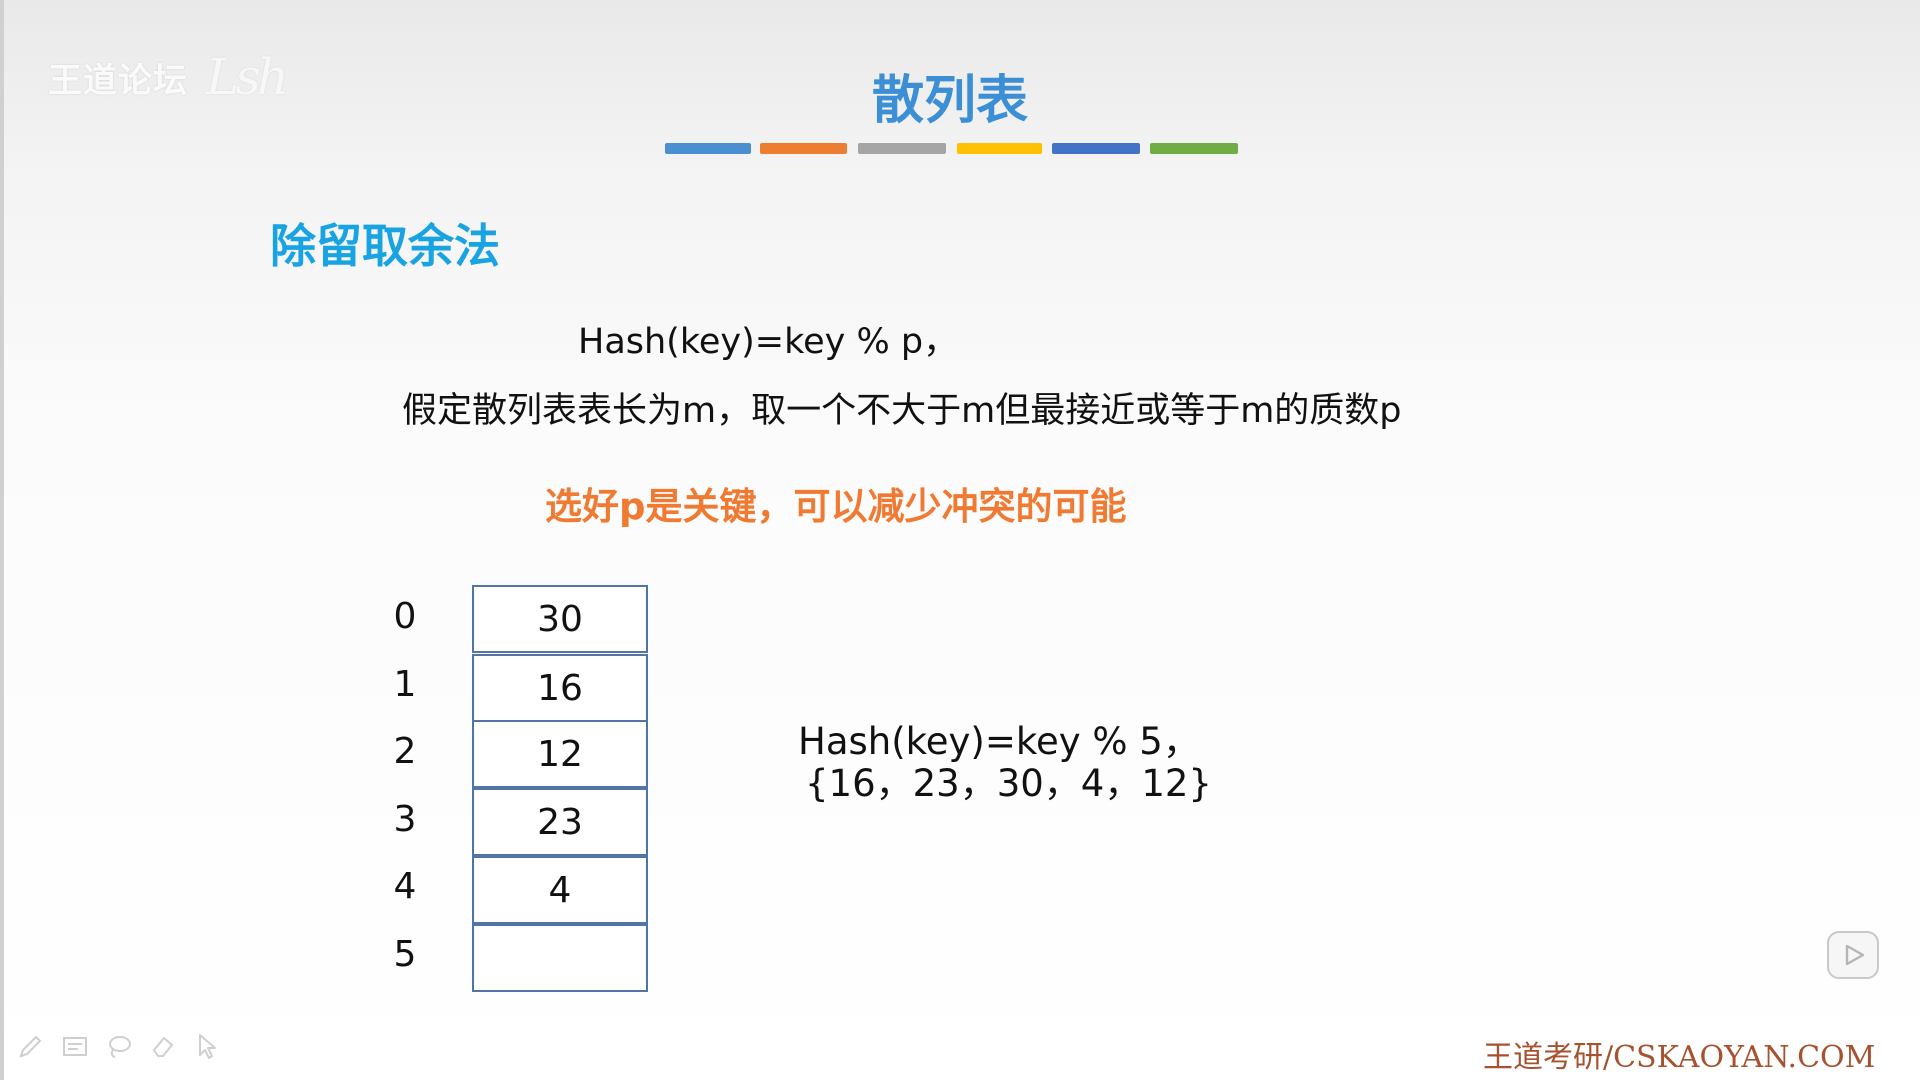  Describe the element at coordinates (768, 342) in the screenshot. I see `general-hash-formula: Hash(key)=key % p，` at that location.